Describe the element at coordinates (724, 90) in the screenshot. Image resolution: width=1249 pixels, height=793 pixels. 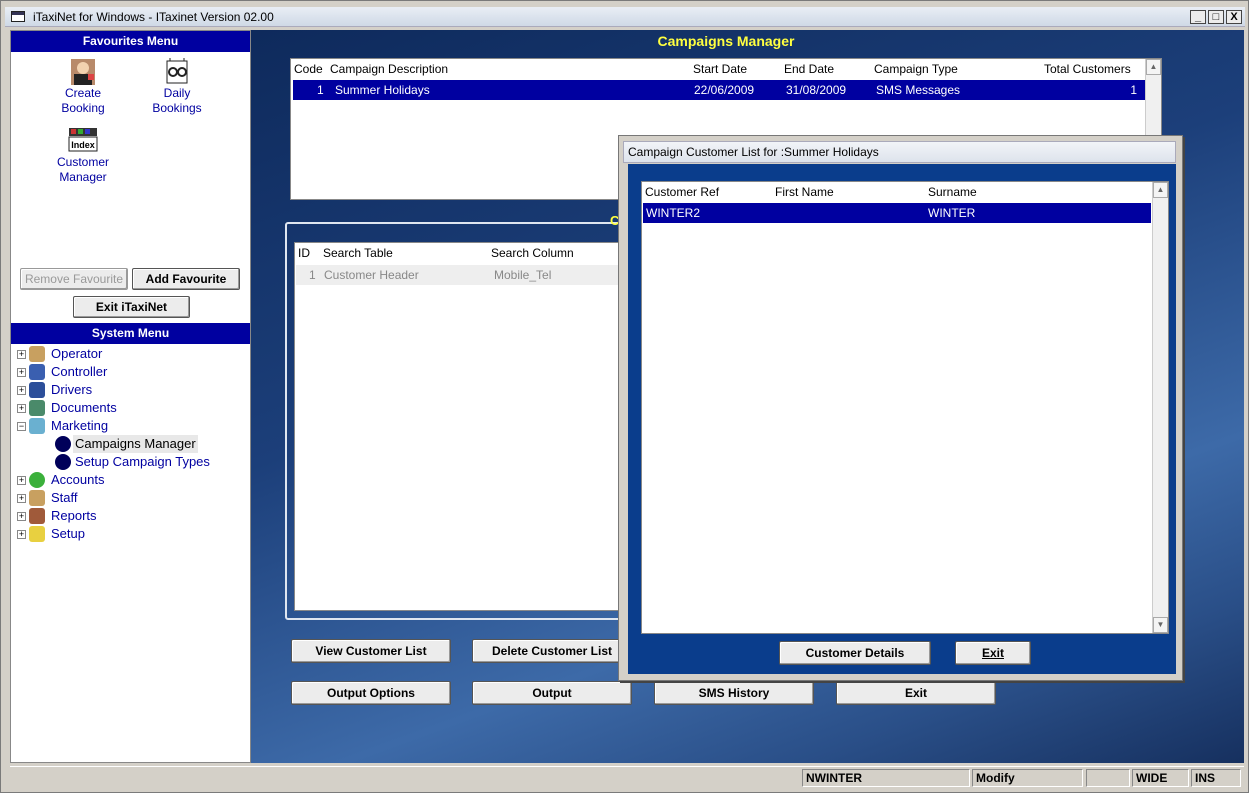
I see `cell-start-date: 22/06/2009` at that location.